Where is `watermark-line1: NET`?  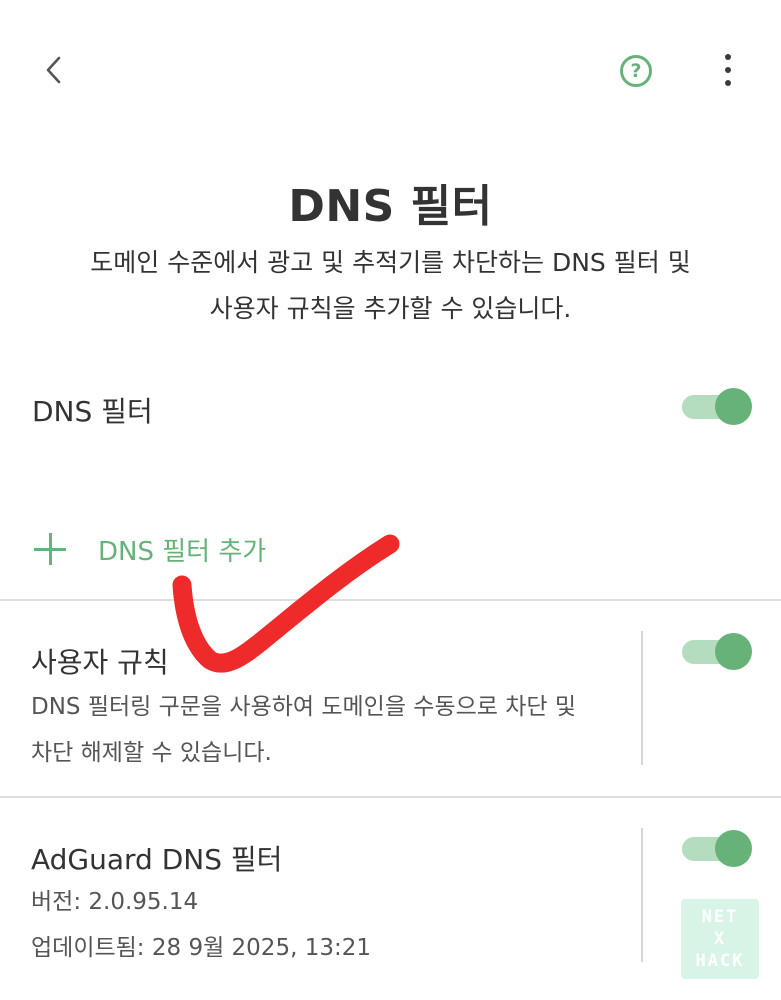 watermark-line1: NET is located at coordinates (720, 917).